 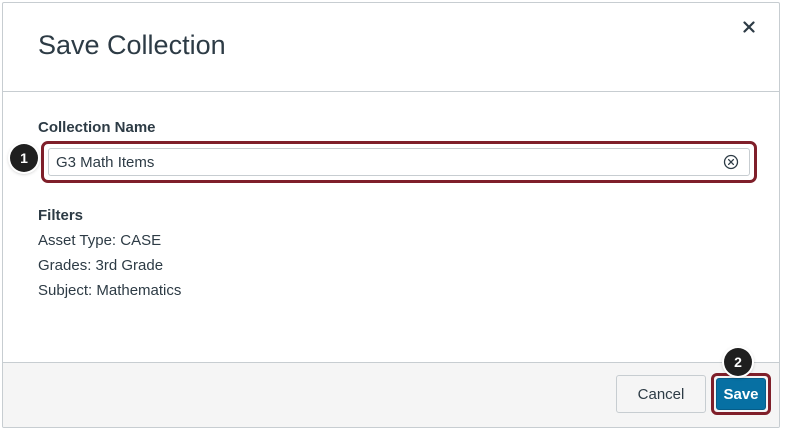 I want to click on close-button, so click(x=749, y=27).